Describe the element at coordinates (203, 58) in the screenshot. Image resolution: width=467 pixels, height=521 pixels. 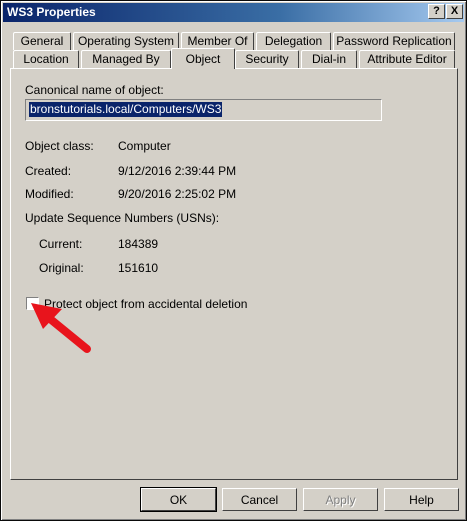
I see `tab-object: Object` at that location.